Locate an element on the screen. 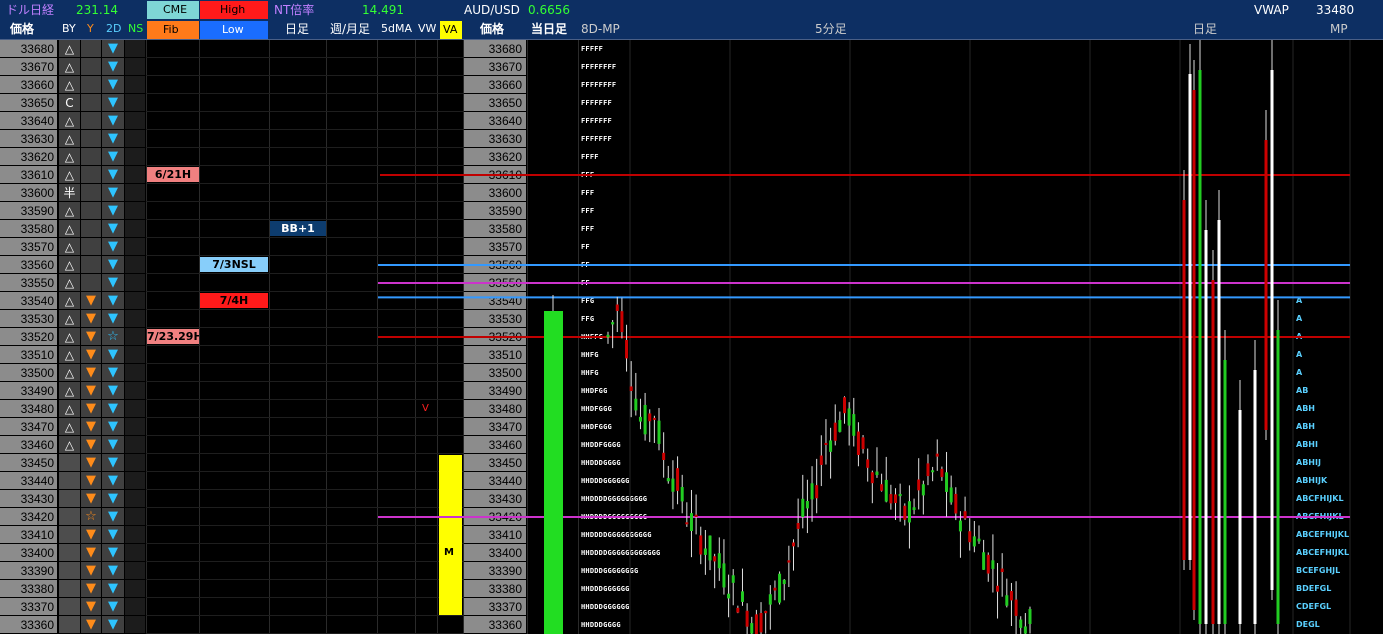 The width and height of the screenshot is (1383, 634). price-label: 33400 is located at coordinates (37, 553).